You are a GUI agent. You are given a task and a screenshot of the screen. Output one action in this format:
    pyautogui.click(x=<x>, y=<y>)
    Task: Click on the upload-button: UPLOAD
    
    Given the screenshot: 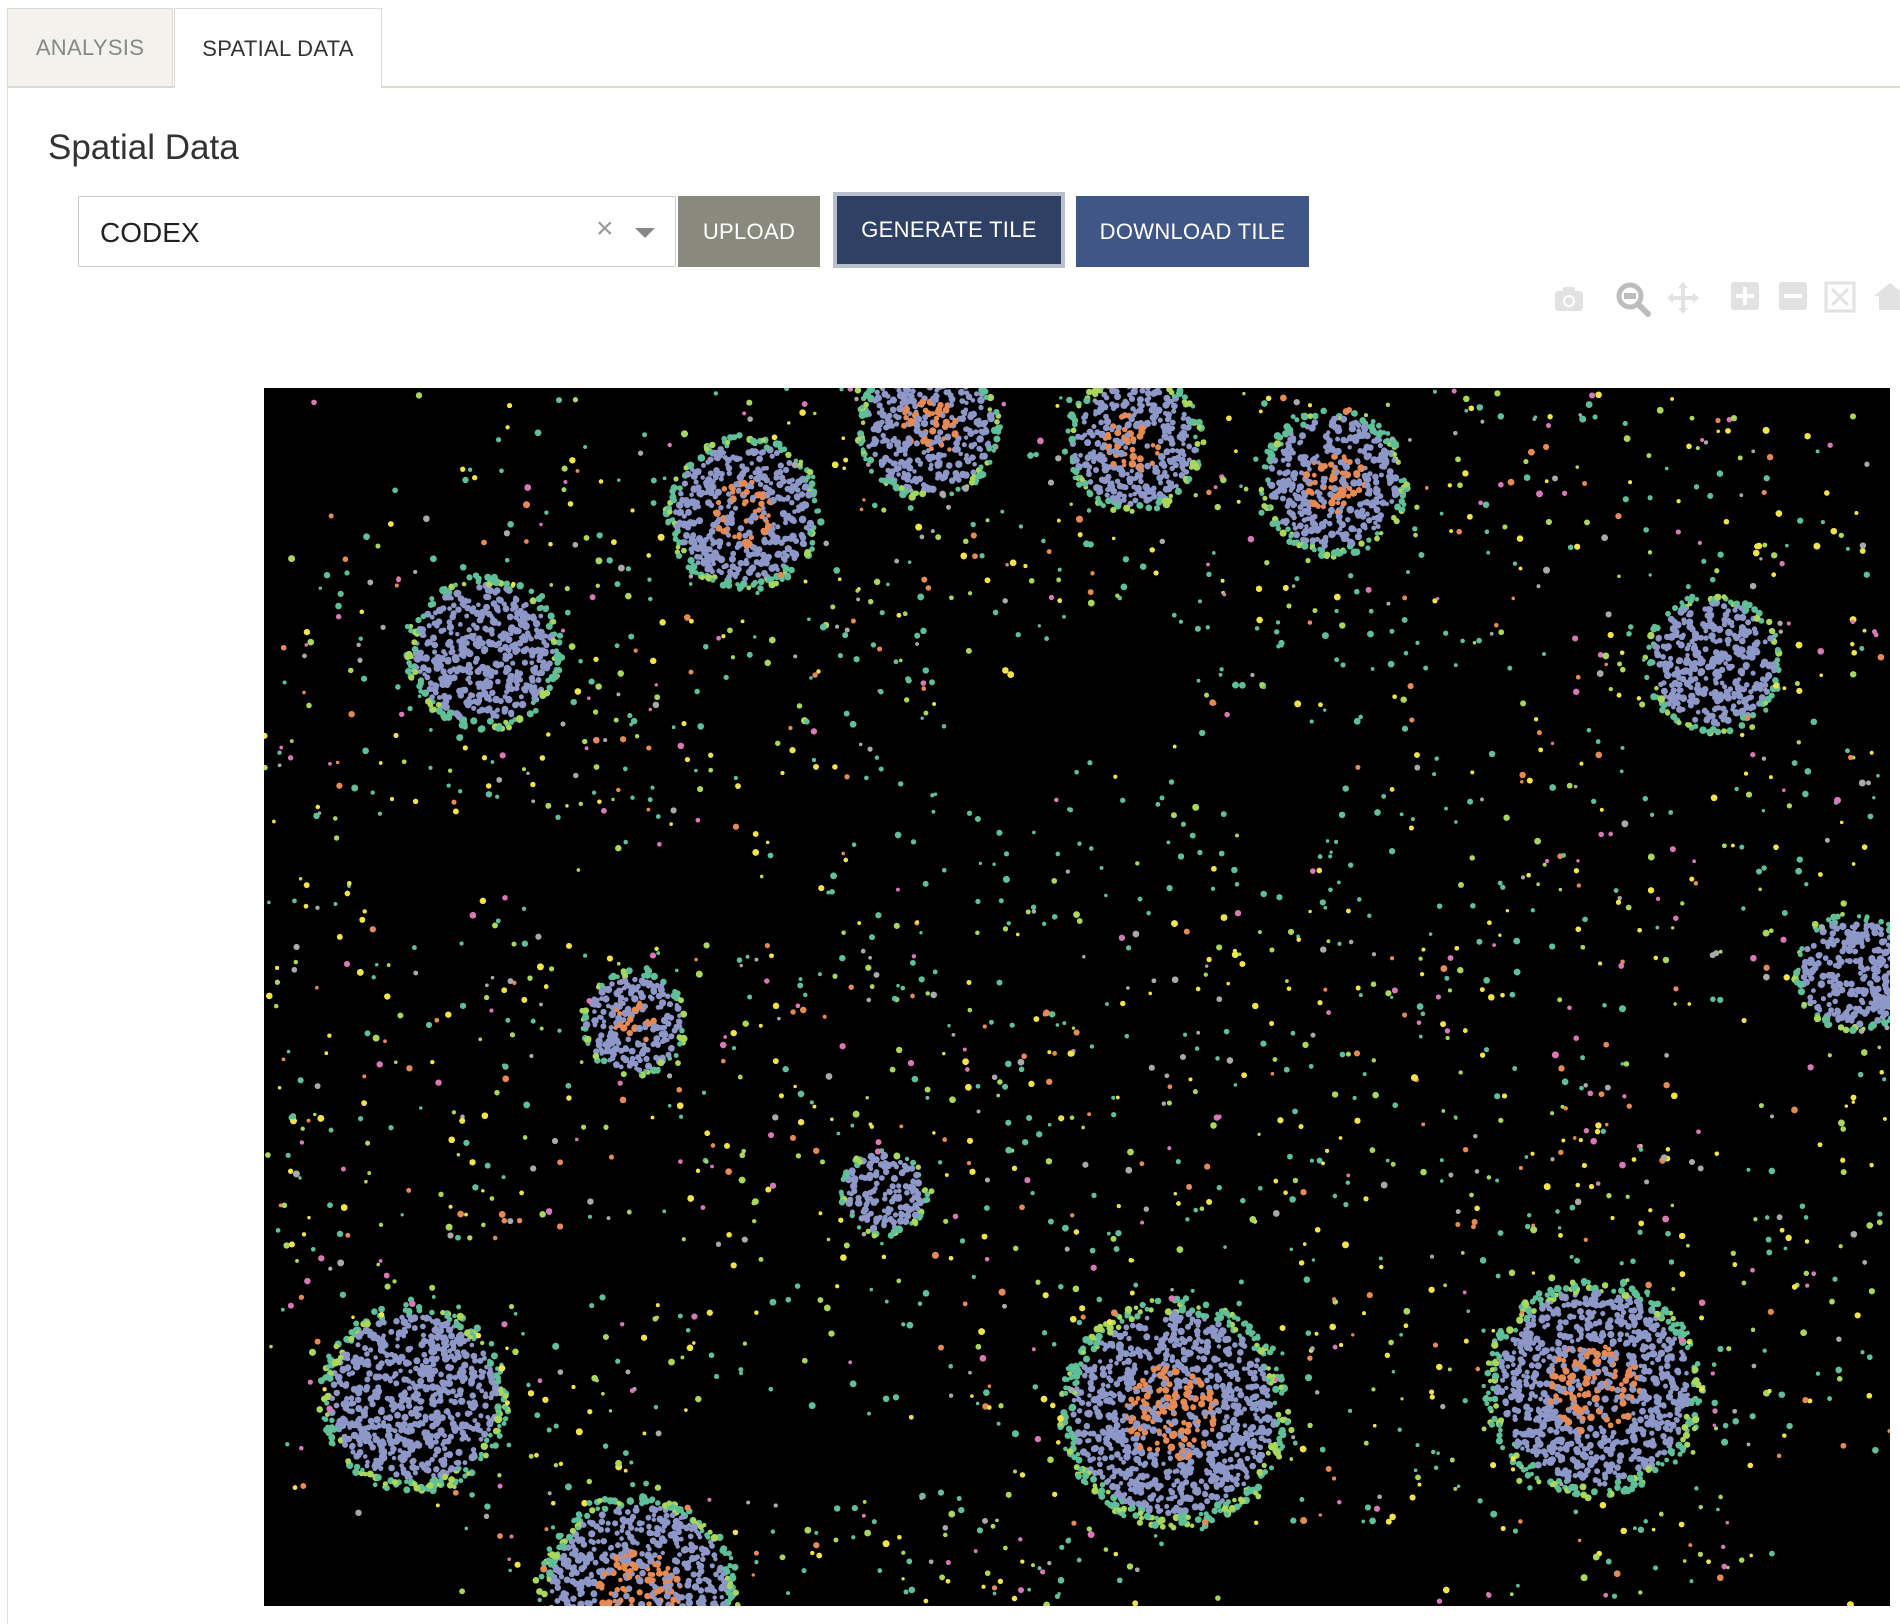 What is the action you would take?
    pyautogui.click(x=749, y=231)
    